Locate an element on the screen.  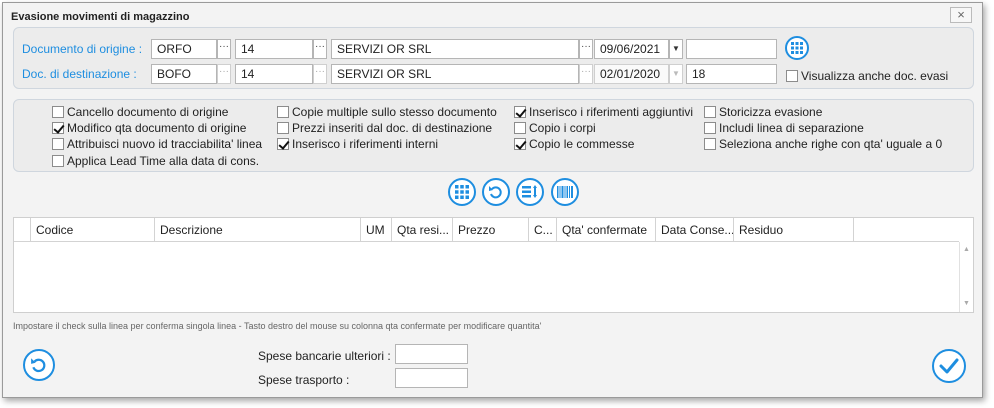
origin-extra-field is located at coordinates (731, 49).